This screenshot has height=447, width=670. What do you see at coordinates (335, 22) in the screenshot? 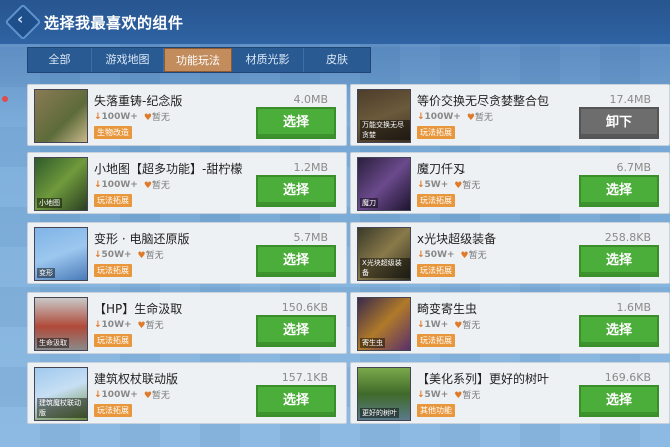
I see `header-bar: ‹ 选择我最喜欢的组件` at bounding box center [335, 22].